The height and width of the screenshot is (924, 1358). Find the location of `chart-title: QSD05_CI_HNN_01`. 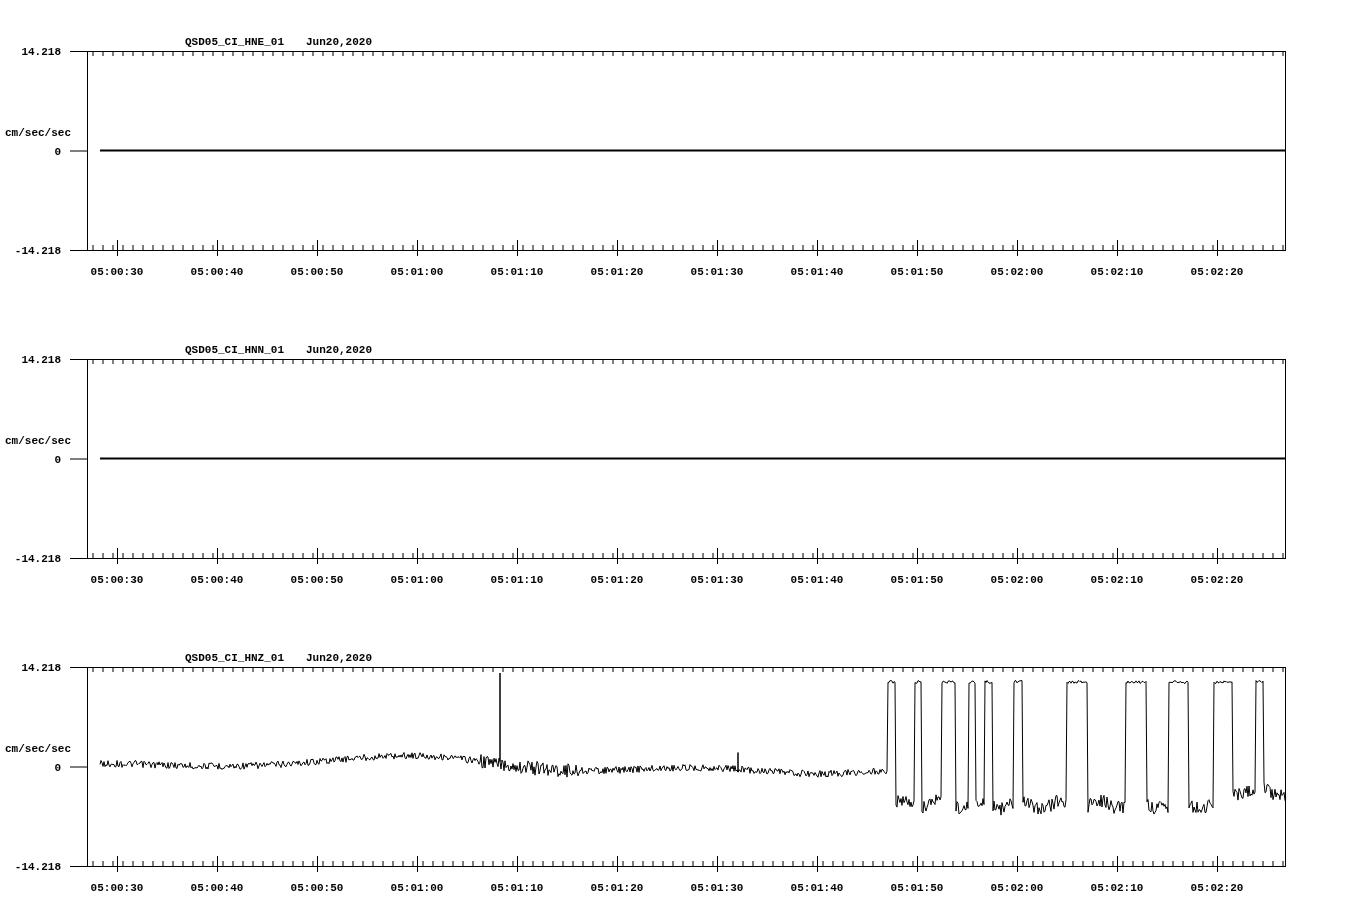

chart-title: QSD05_CI_HNN_01 is located at coordinates (235, 350).